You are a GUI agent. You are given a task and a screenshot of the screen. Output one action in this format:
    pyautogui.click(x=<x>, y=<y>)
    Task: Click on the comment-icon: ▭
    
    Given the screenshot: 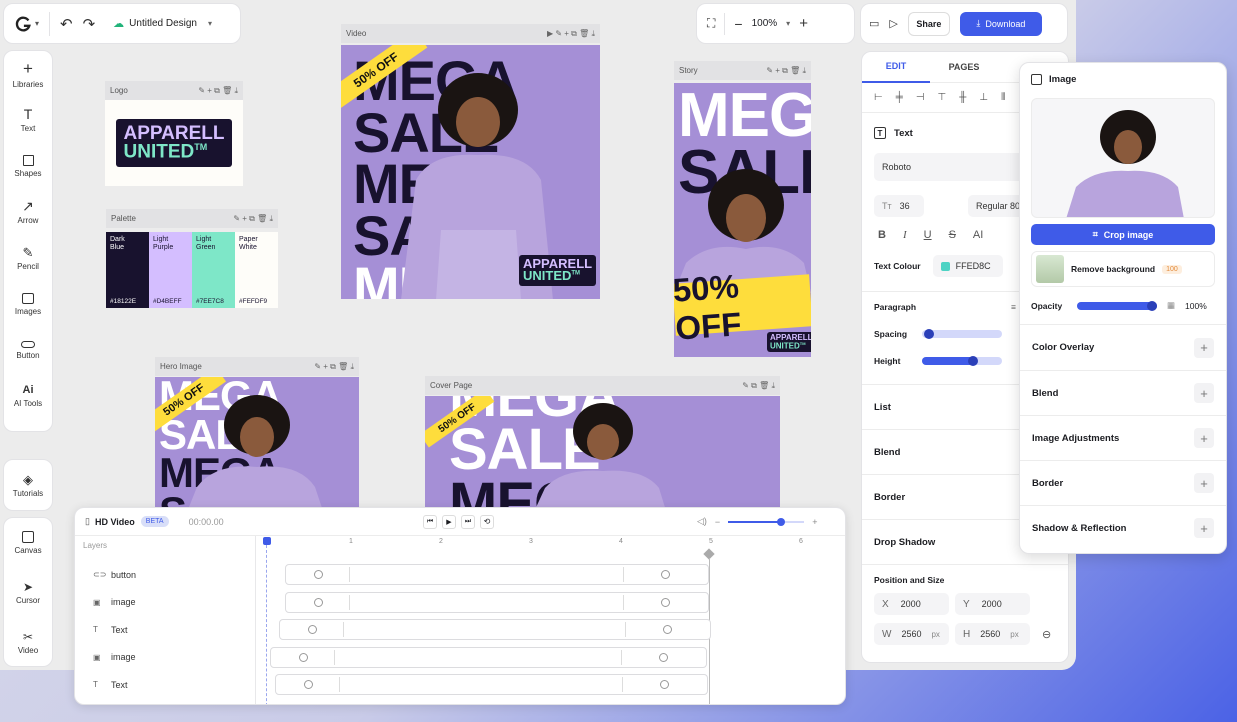 What is the action you would take?
    pyautogui.click(x=874, y=23)
    